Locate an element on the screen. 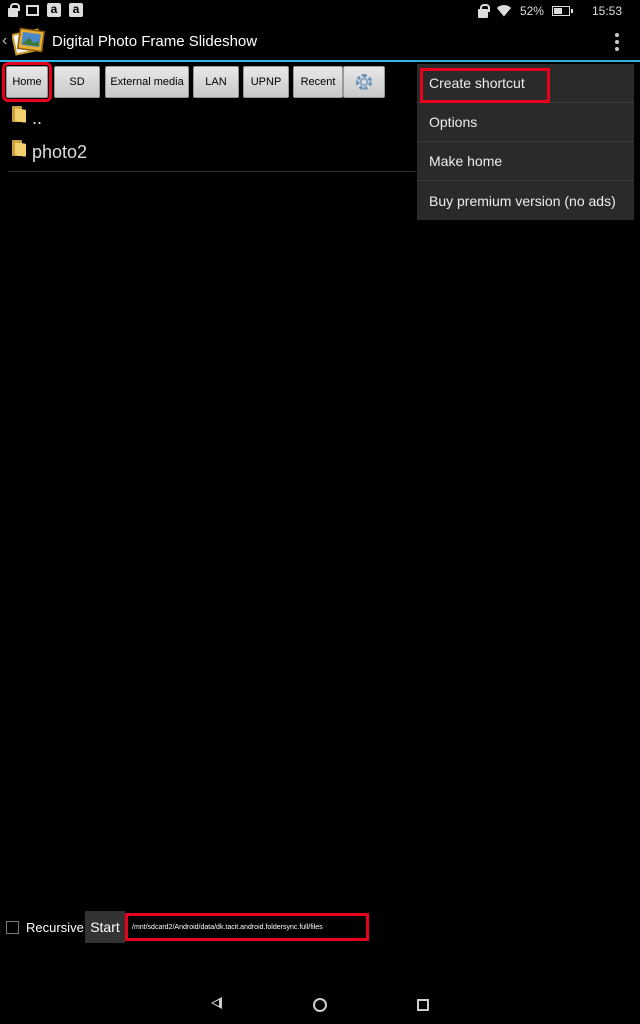  settings-button is located at coordinates (364, 82).